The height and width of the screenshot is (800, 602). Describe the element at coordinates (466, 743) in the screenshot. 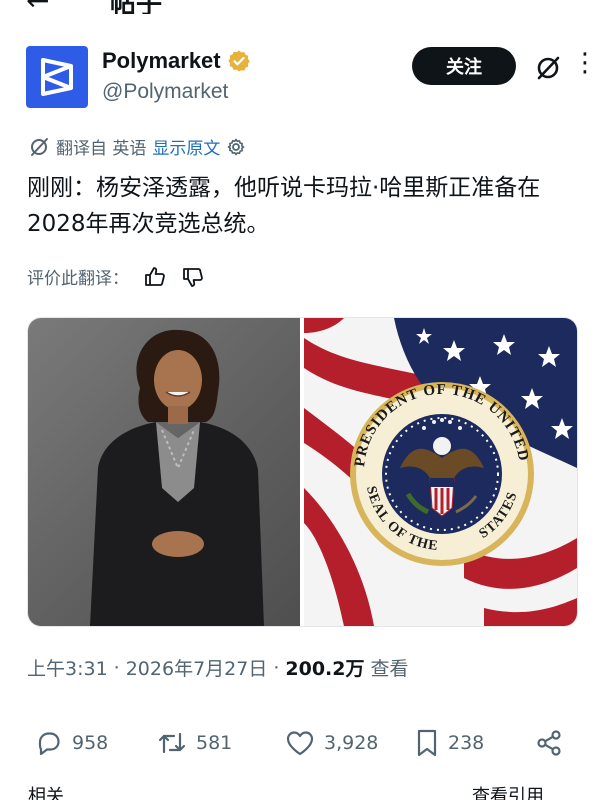

I see `bookmark-count: 238` at that location.